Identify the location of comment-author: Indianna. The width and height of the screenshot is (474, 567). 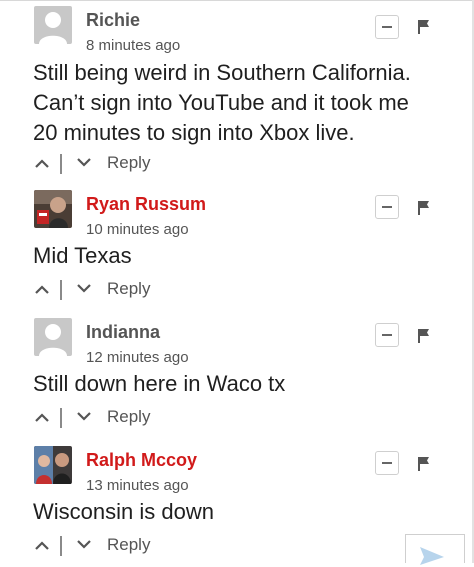
(123, 332).